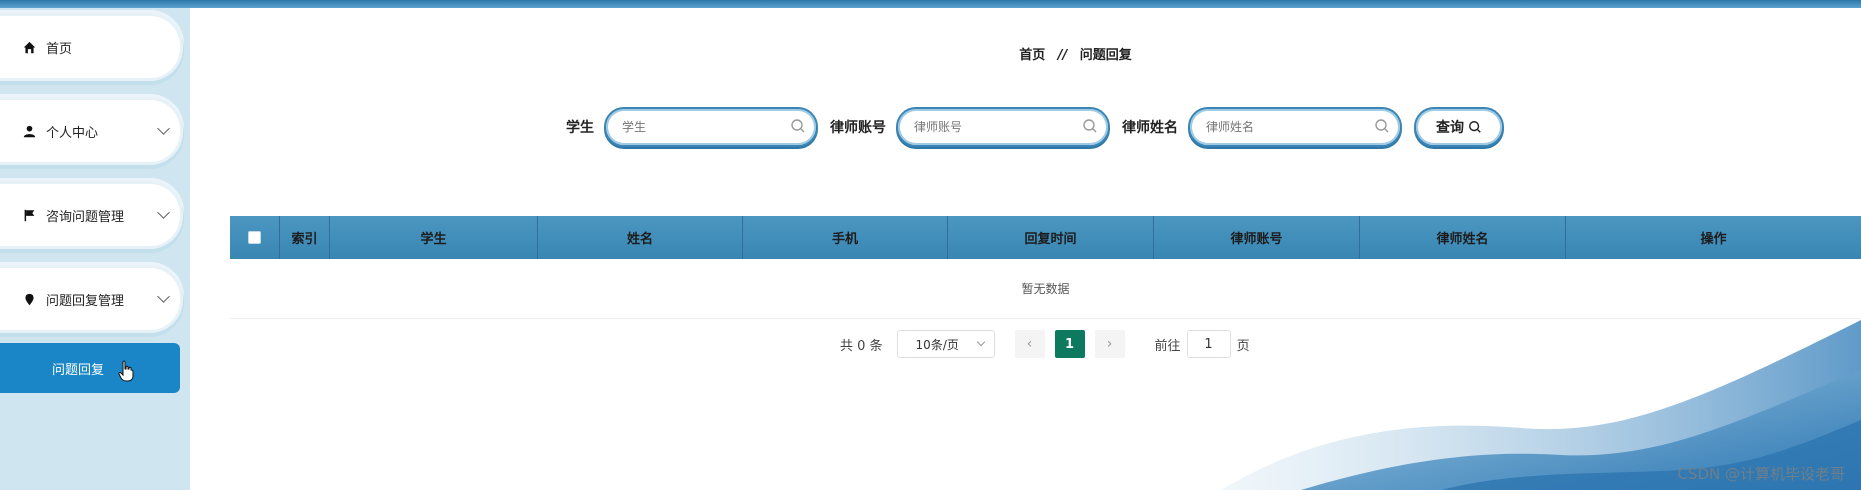 Image resolution: width=1861 pixels, height=490 pixels. What do you see at coordinates (1257, 237) in the screenshot?
I see `column-header: 律师账号` at bounding box center [1257, 237].